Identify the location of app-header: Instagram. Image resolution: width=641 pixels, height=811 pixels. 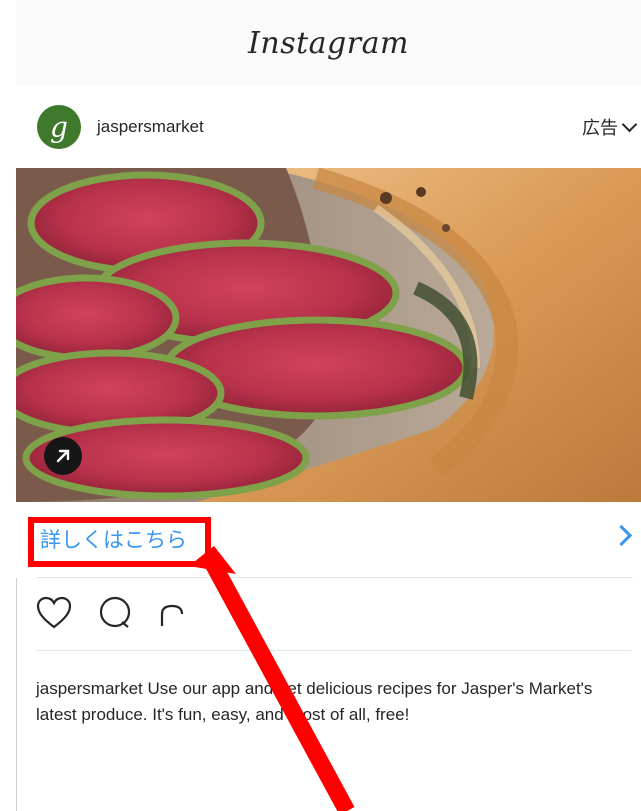
(328, 43).